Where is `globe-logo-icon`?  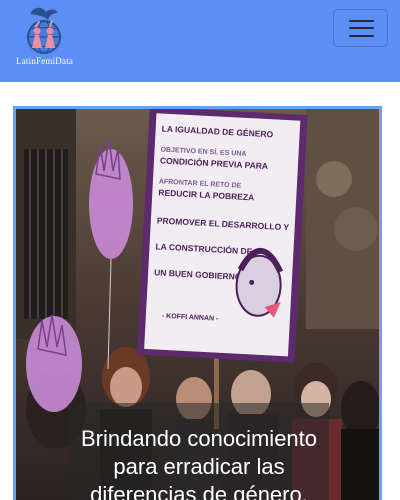 globe-logo-icon is located at coordinates (44, 30).